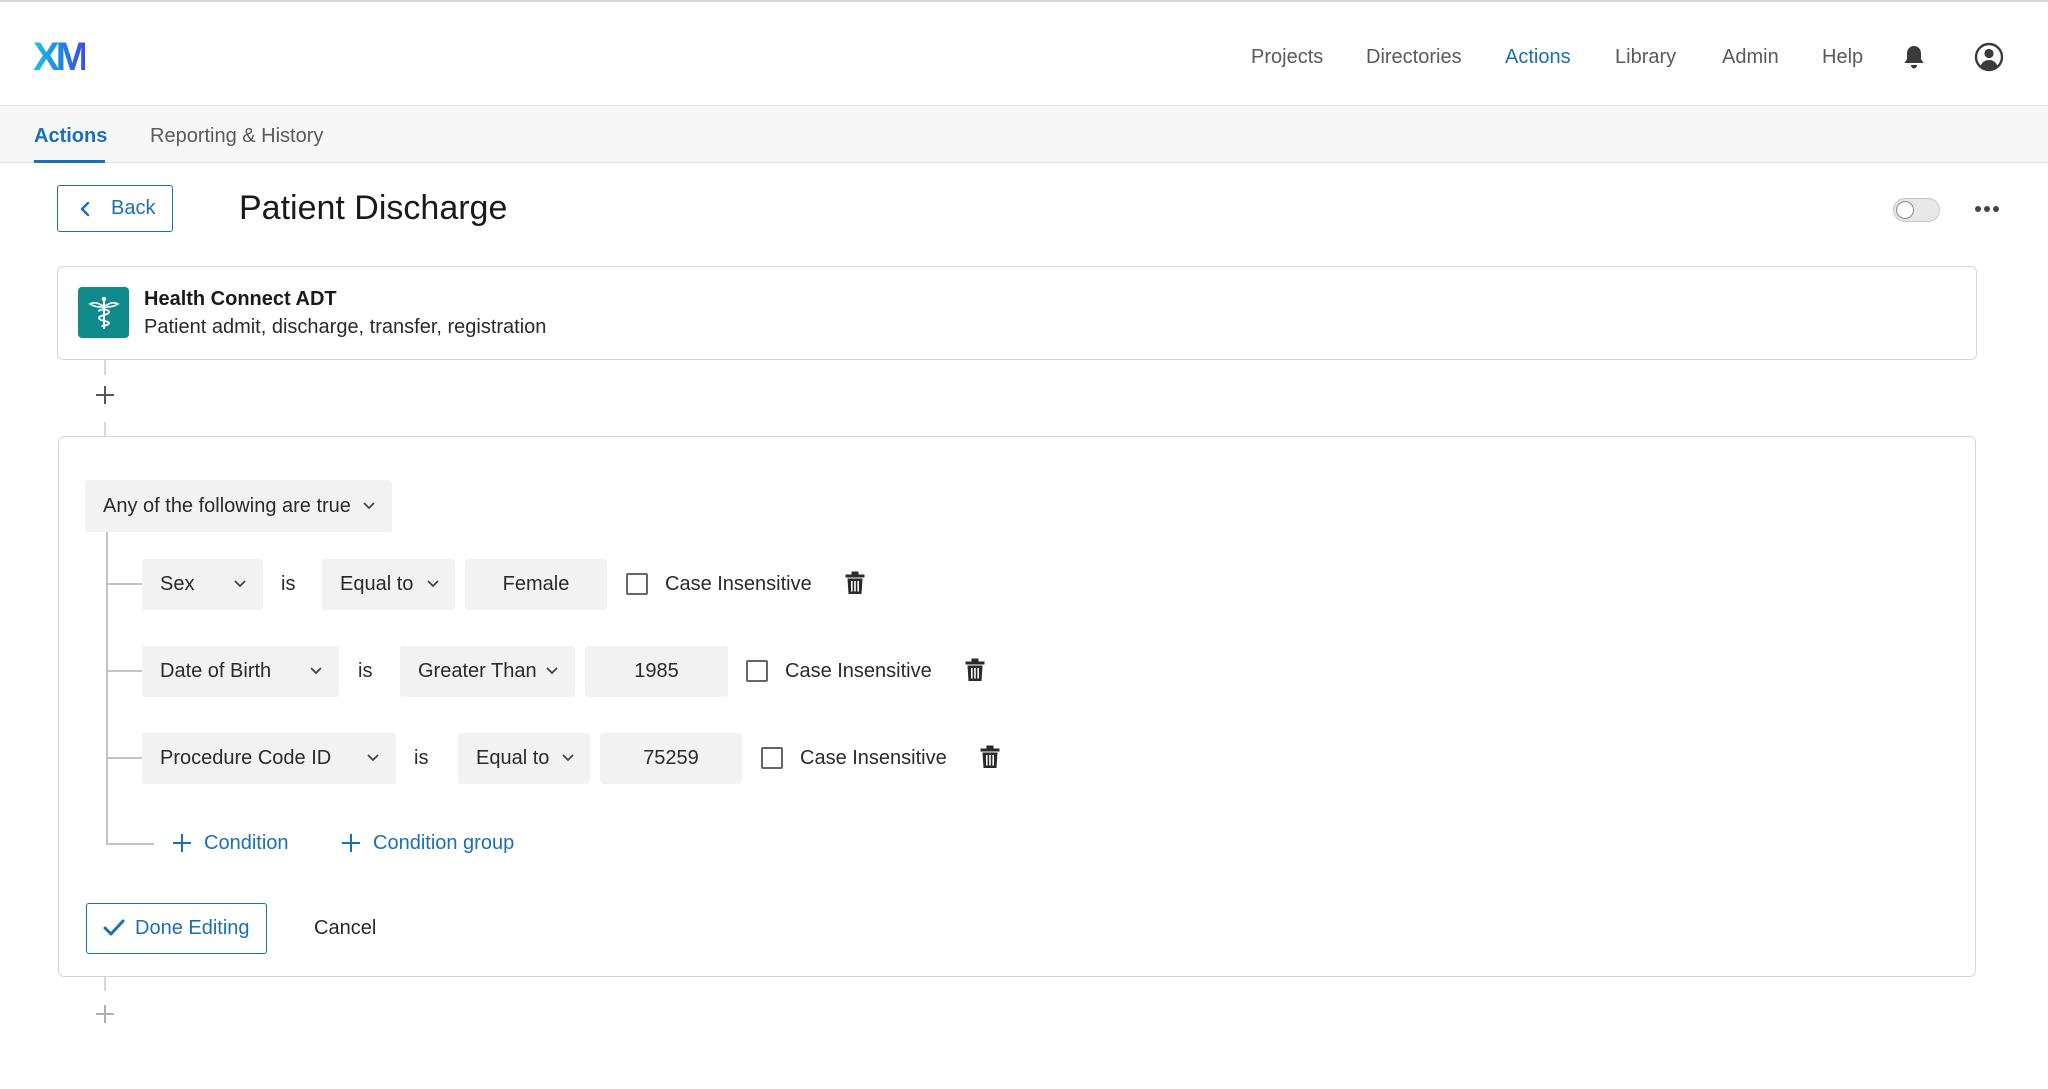 The height and width of the screenshot is (1089, 2048). I want to click on condition-field-label: Procedure Code ID, so click(246, 758).